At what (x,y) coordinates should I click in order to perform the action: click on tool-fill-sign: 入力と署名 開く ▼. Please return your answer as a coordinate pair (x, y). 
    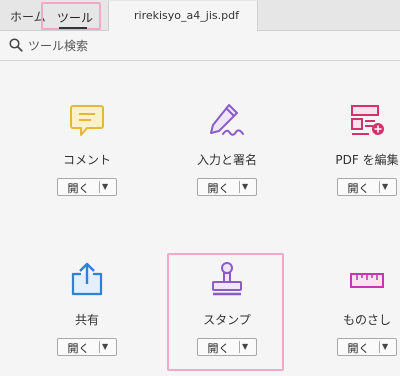
    Looking at the image, I should click on (227, 131).